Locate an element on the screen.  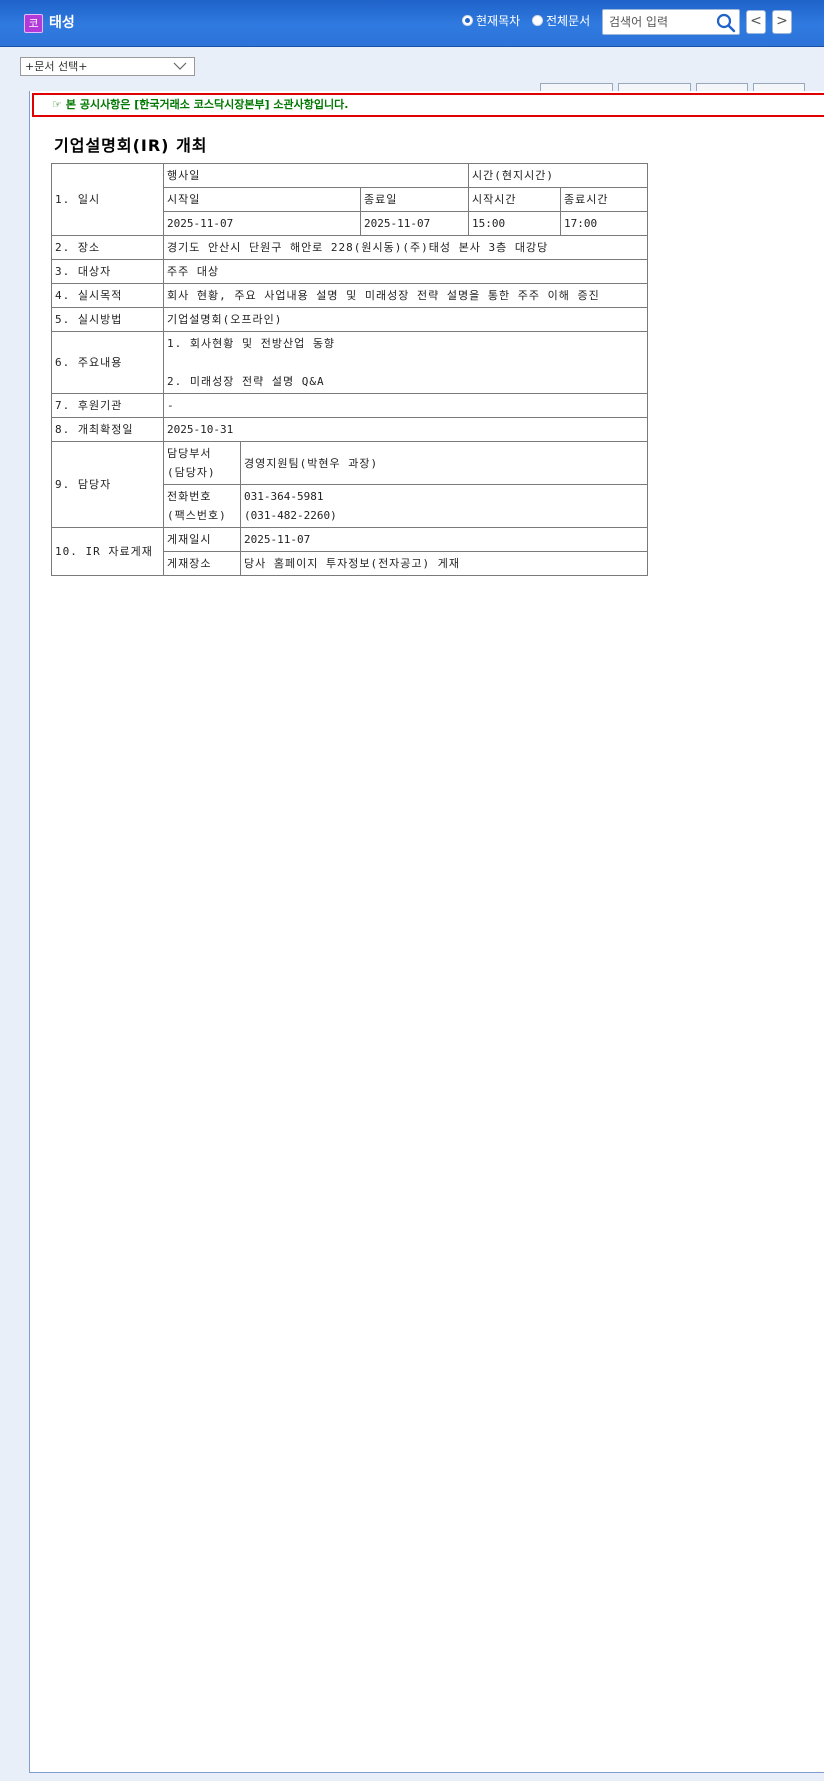
table-row: 10. IR 자료게재 게재일시 2025-11-07 is located at coordinates (350, 551).